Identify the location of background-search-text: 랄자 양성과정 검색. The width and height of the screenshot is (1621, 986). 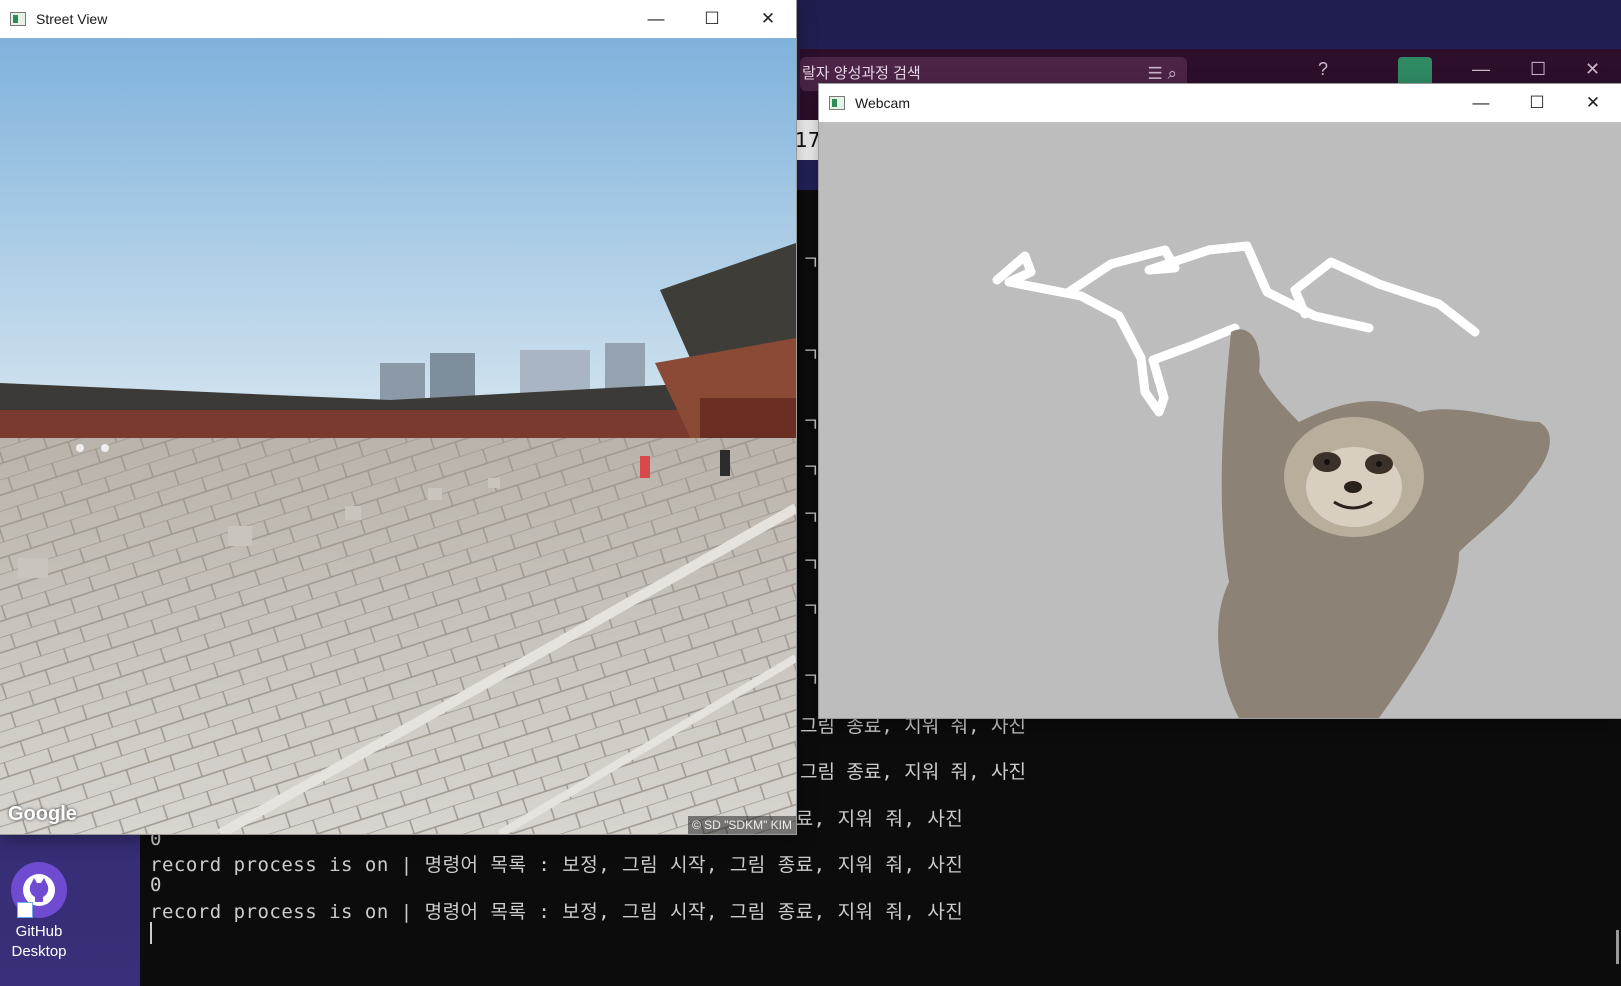
(861, 73).